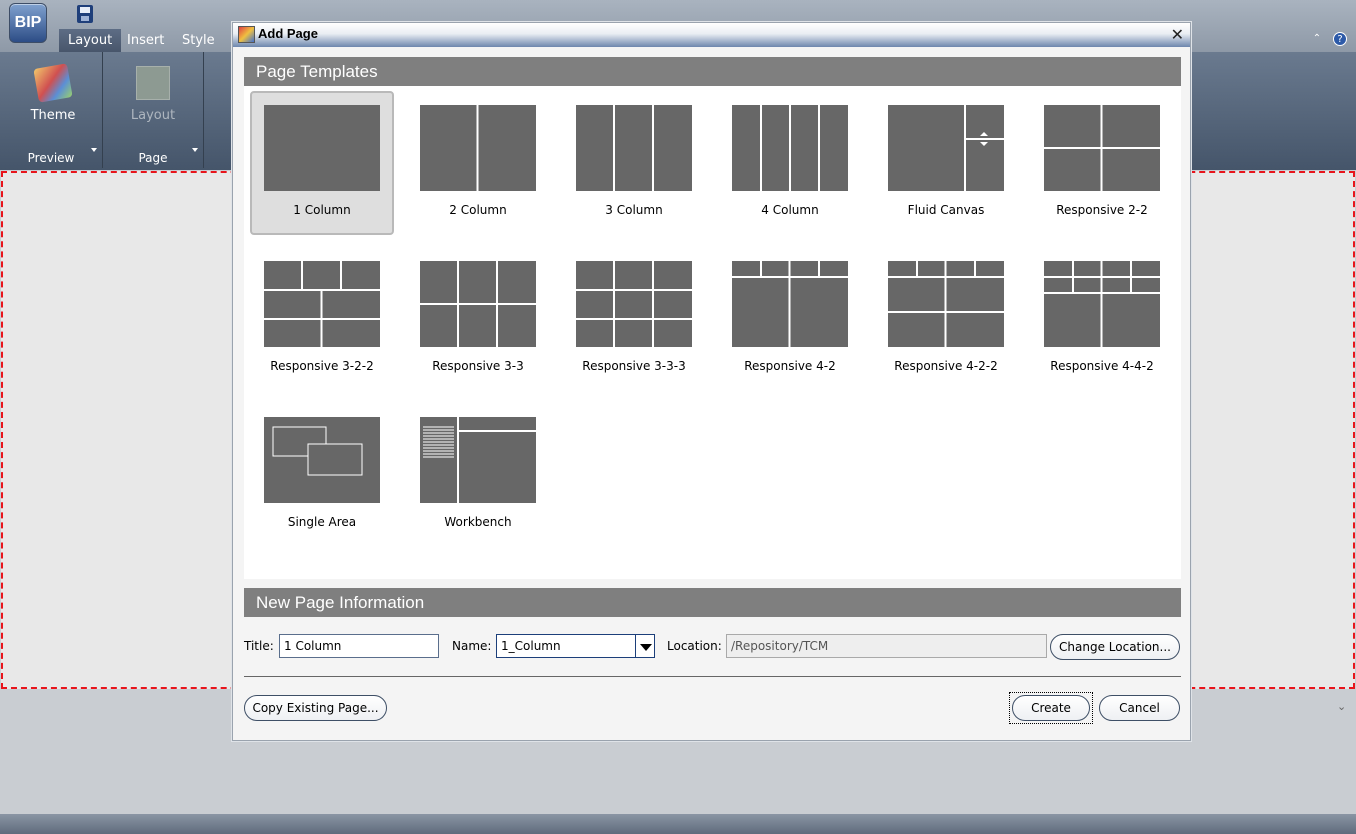 The width and height of the screenshot is (1356, 834). Describe the element at coordinates (51, 158) in the screenshot. I see `ribbon-group-label: Preview` at that location.